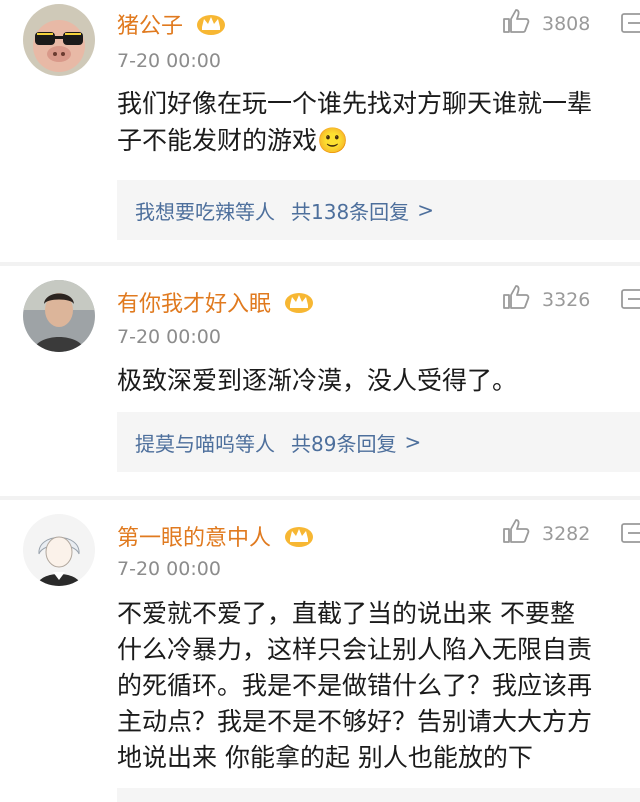 The height and width of the screenshot is (802, 640). I want to click on username: 第一眼的意中人, so click(215, 537).